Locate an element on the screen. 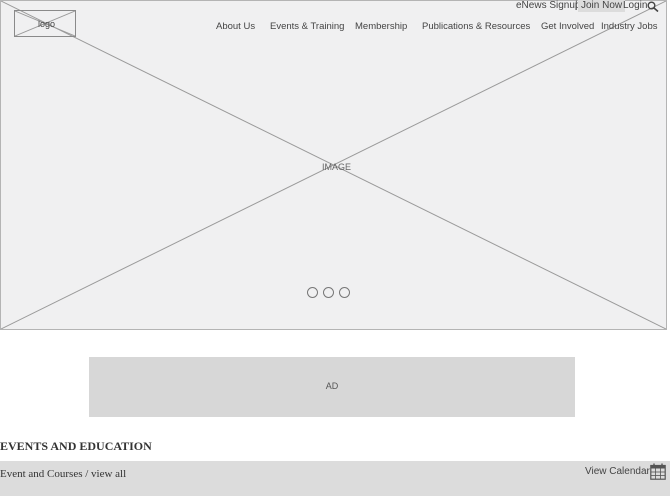 The image size is (670, 496). events-tab-links: Event and Courses / view all is located at coordinates (63, 474).